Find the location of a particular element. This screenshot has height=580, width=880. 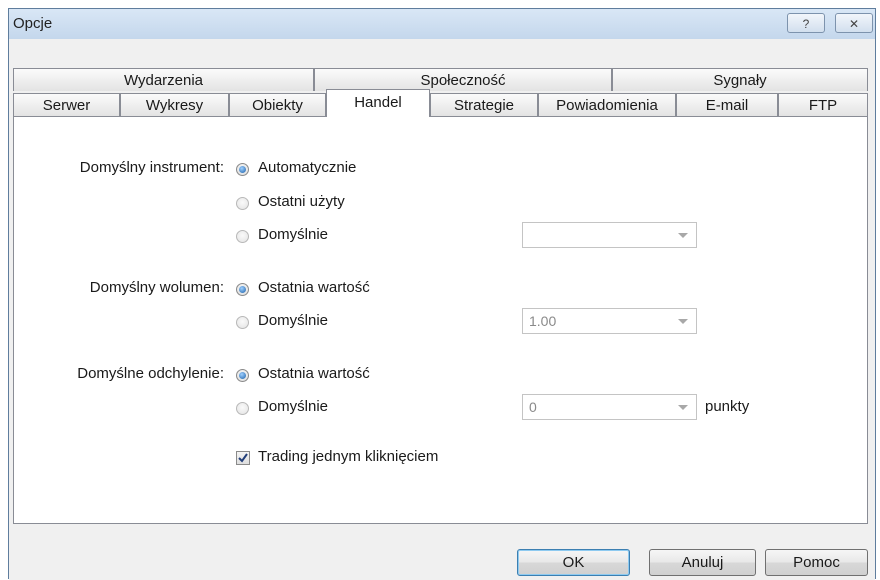

radio-volume-last-value-label: Ostatnia wartość is located at coordinates (314, 287).